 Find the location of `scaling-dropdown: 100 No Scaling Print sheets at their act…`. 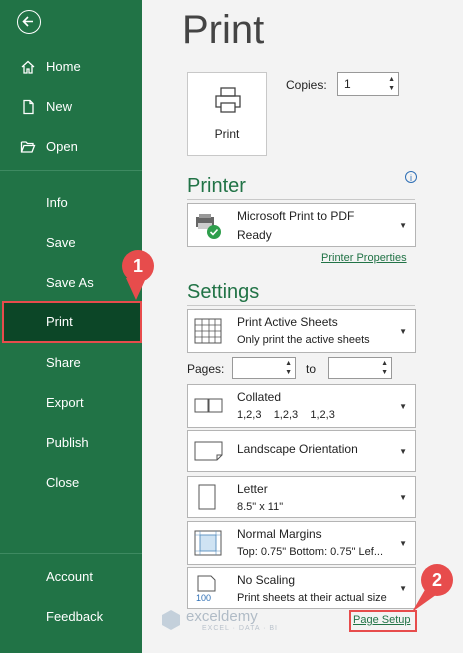

scaling-dropdown: 100 No Scaling Print sheets at their act… is located at coordinates (301, 588).